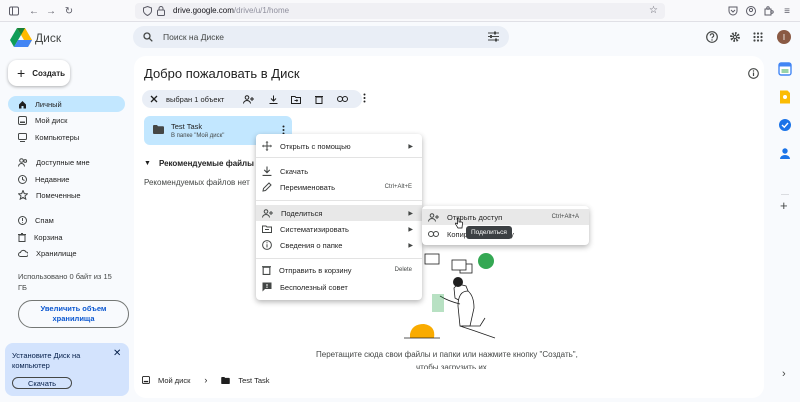  What do you see at coordinates (319, 99) in the screenshot?
I see `delete-icon` at bounding box center [319, 99].